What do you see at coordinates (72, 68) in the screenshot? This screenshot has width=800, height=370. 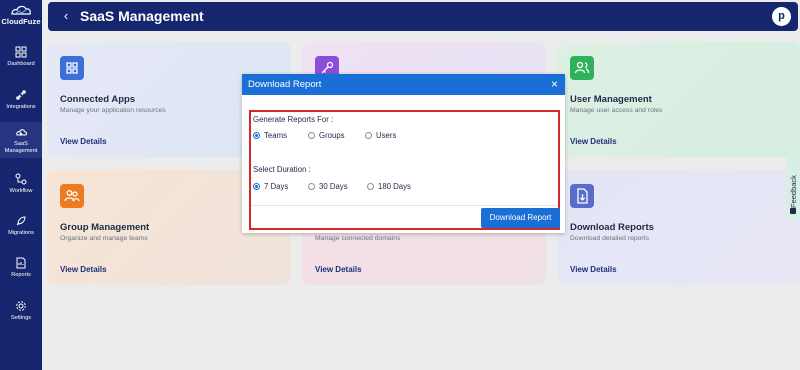 I see `apps-grid-icon` at bounding box center [72, 68].